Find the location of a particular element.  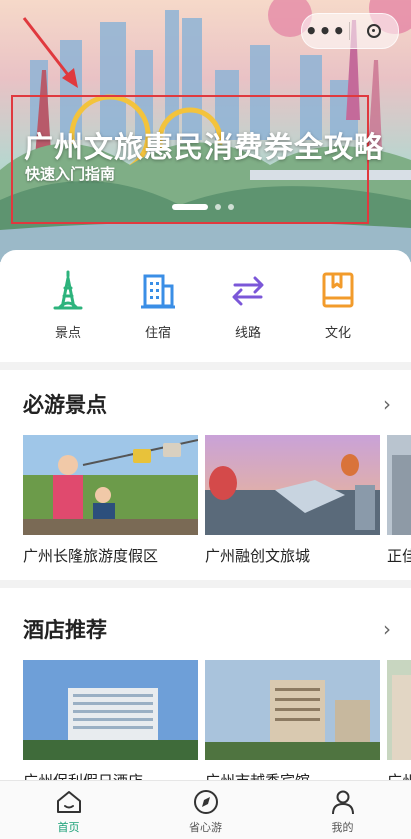

attraction-name: 广州融创文旅城 is located at coordinates (258, 556).